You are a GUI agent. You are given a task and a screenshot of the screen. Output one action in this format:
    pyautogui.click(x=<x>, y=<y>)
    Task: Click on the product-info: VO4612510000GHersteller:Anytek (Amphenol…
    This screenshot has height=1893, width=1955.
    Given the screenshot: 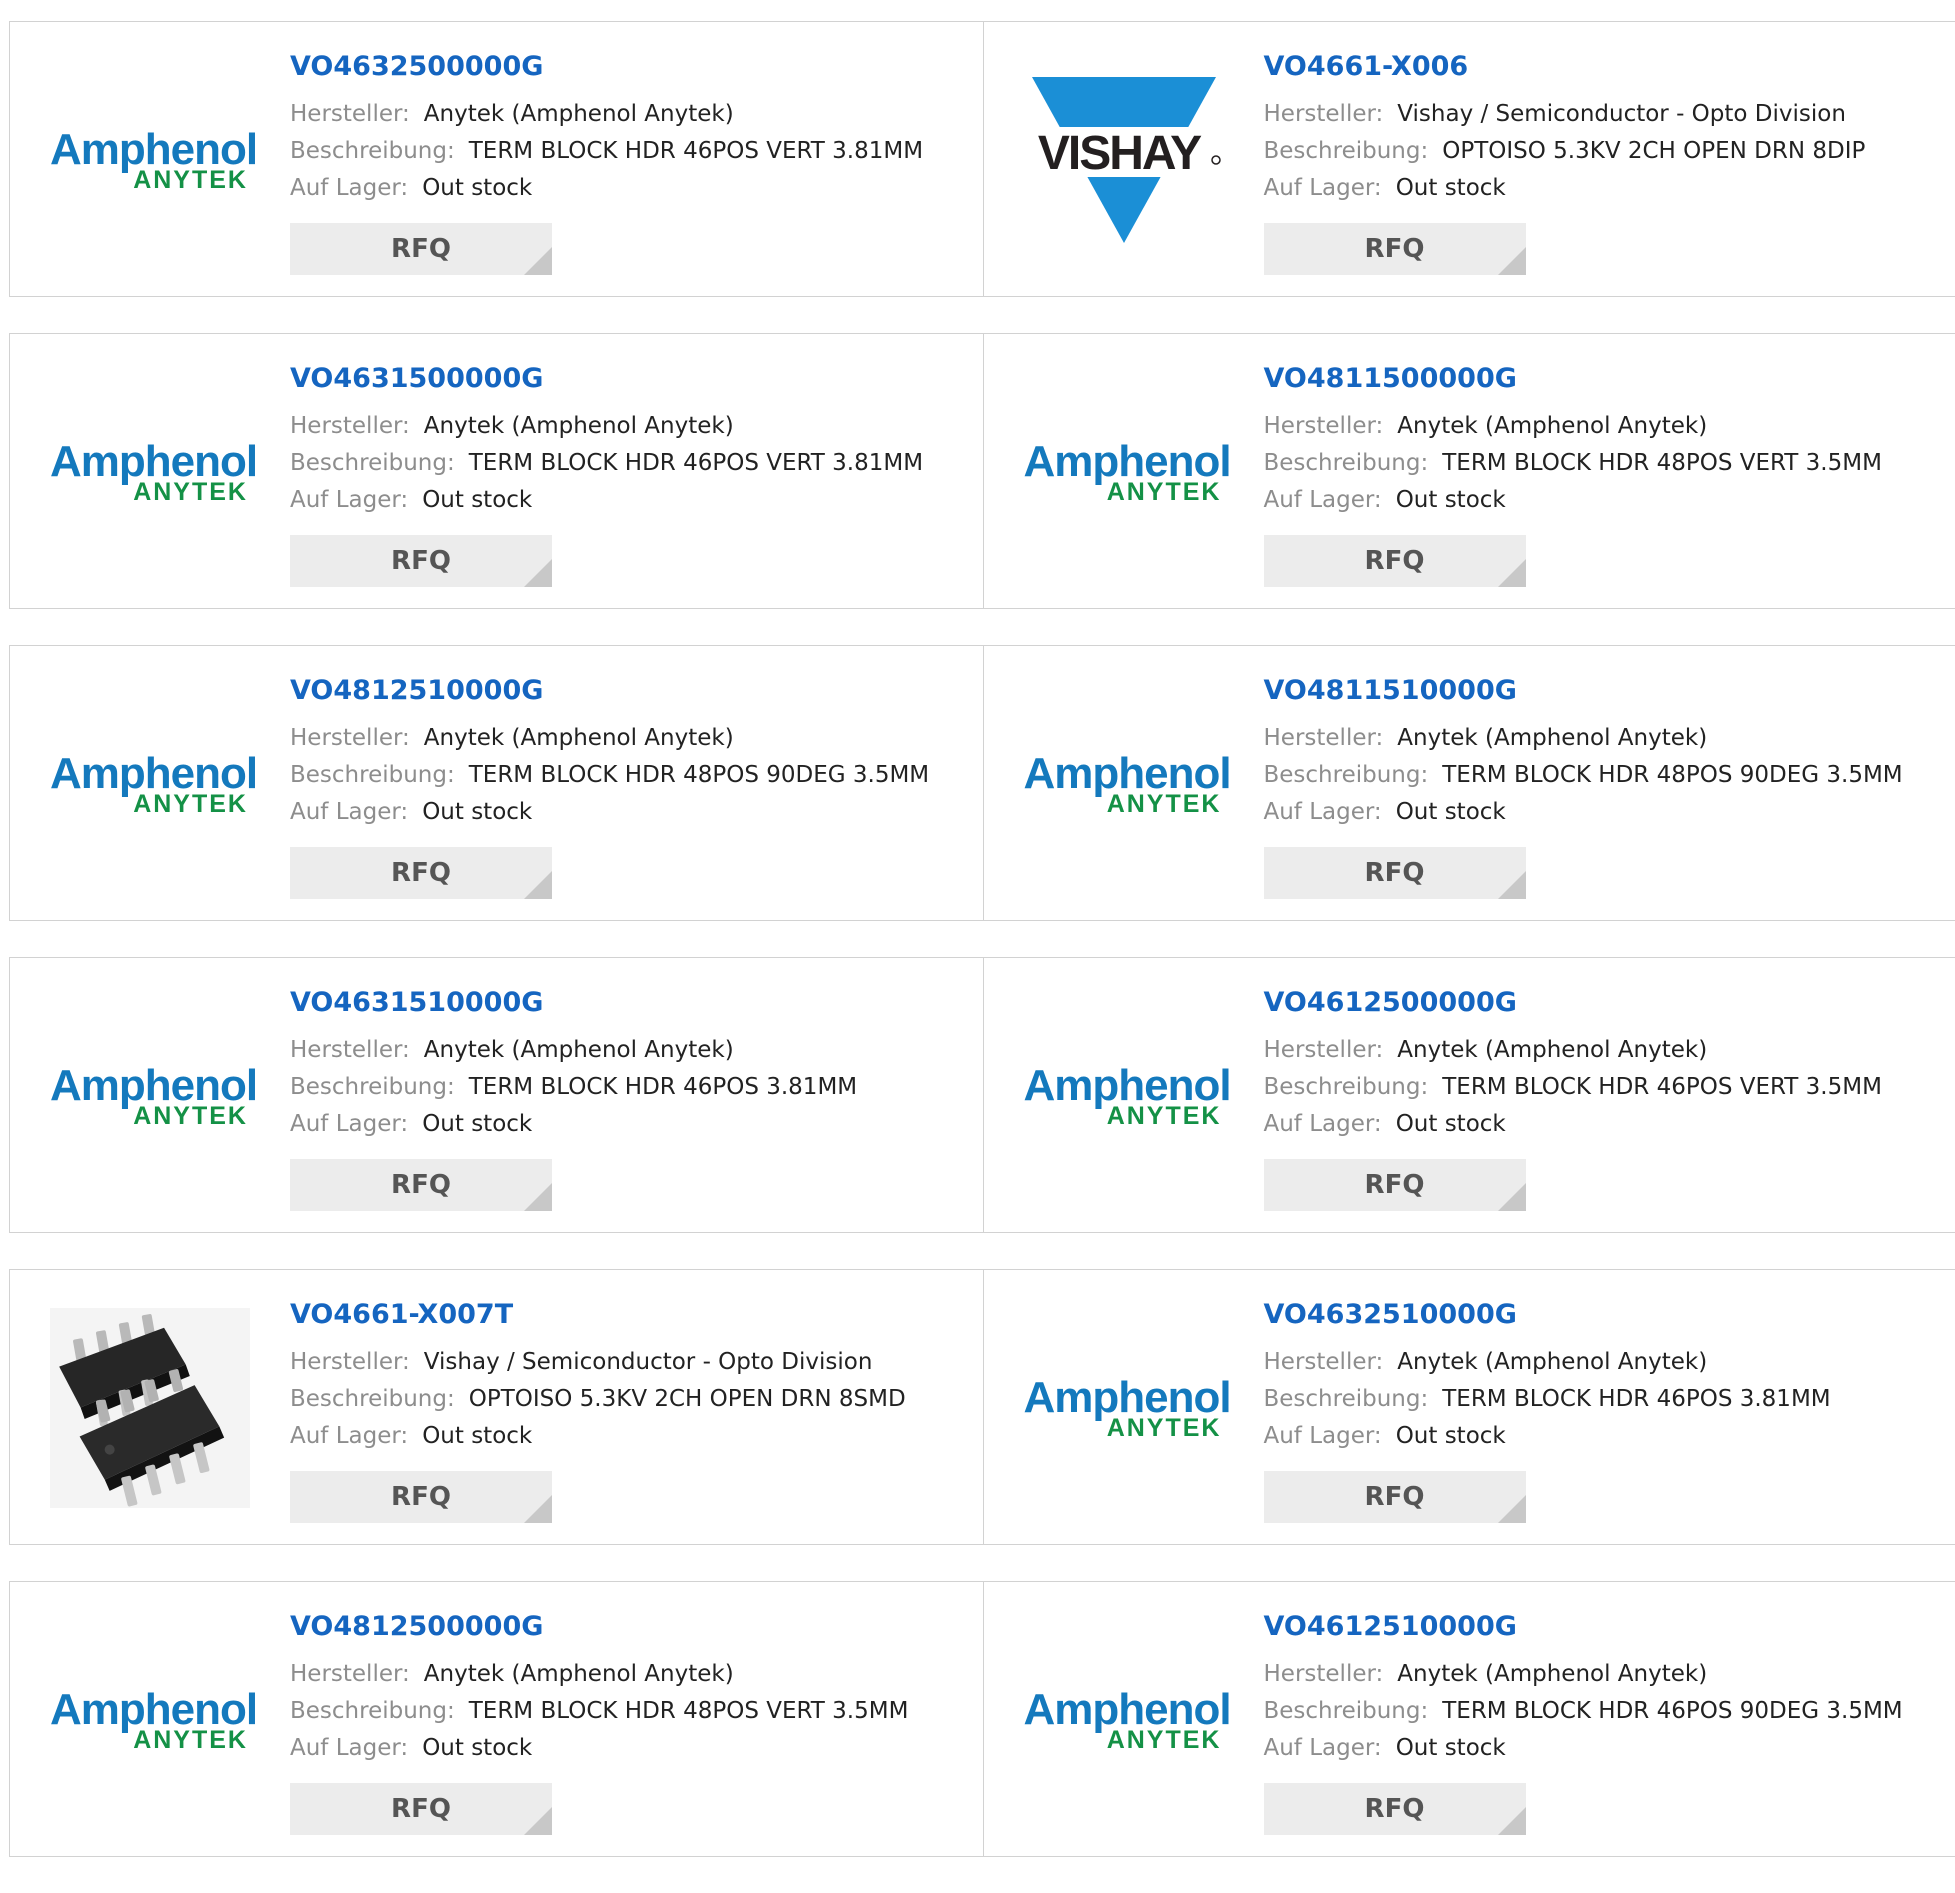 What is the action you would take?
    pyautogui.click(x=1605, y=1688)
    